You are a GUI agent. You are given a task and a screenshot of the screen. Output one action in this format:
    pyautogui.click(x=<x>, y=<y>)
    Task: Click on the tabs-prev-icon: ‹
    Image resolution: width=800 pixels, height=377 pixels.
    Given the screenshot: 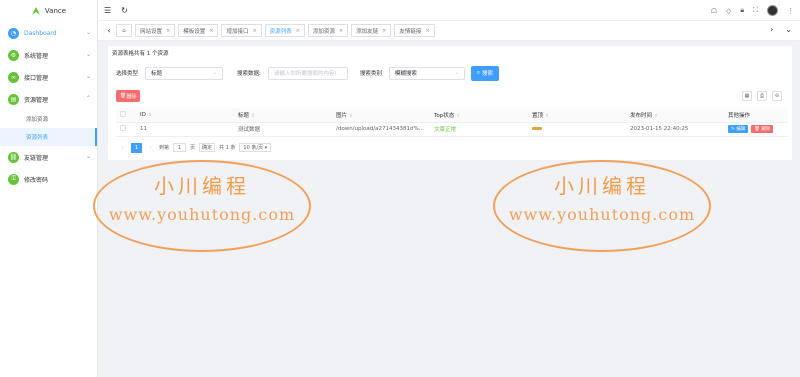 What is the action you would take?
    pyautogui.click(x=109, y=30)
    